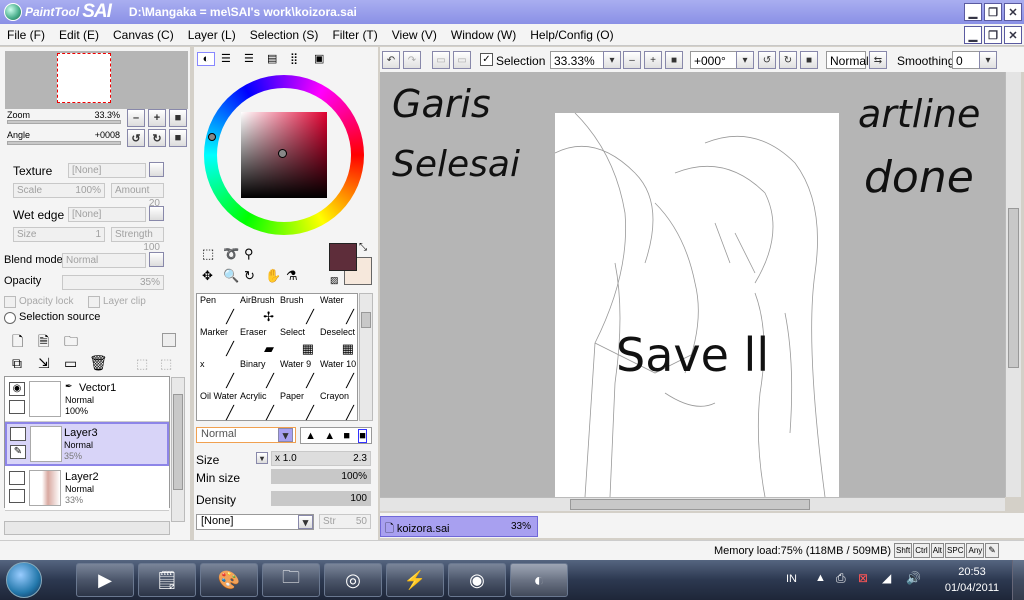 The height and width of the screenshot is (600, 1024). What do you see at coordinates (1018, 580) in the screenshot?
I see `show-desktop-button` at bounding box center [1018, 580].